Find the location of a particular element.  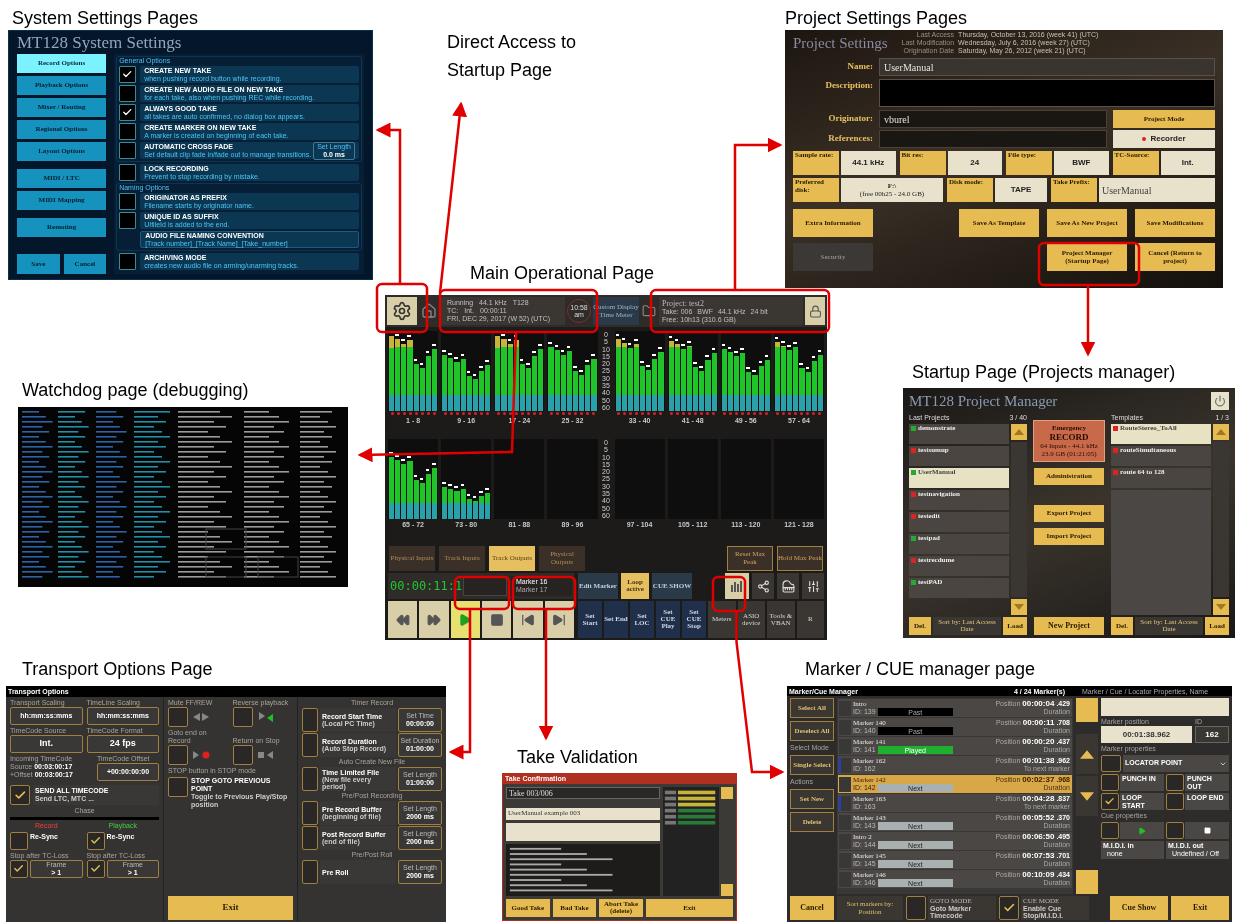

value-field: Int. is located at coordinates (46, 744).